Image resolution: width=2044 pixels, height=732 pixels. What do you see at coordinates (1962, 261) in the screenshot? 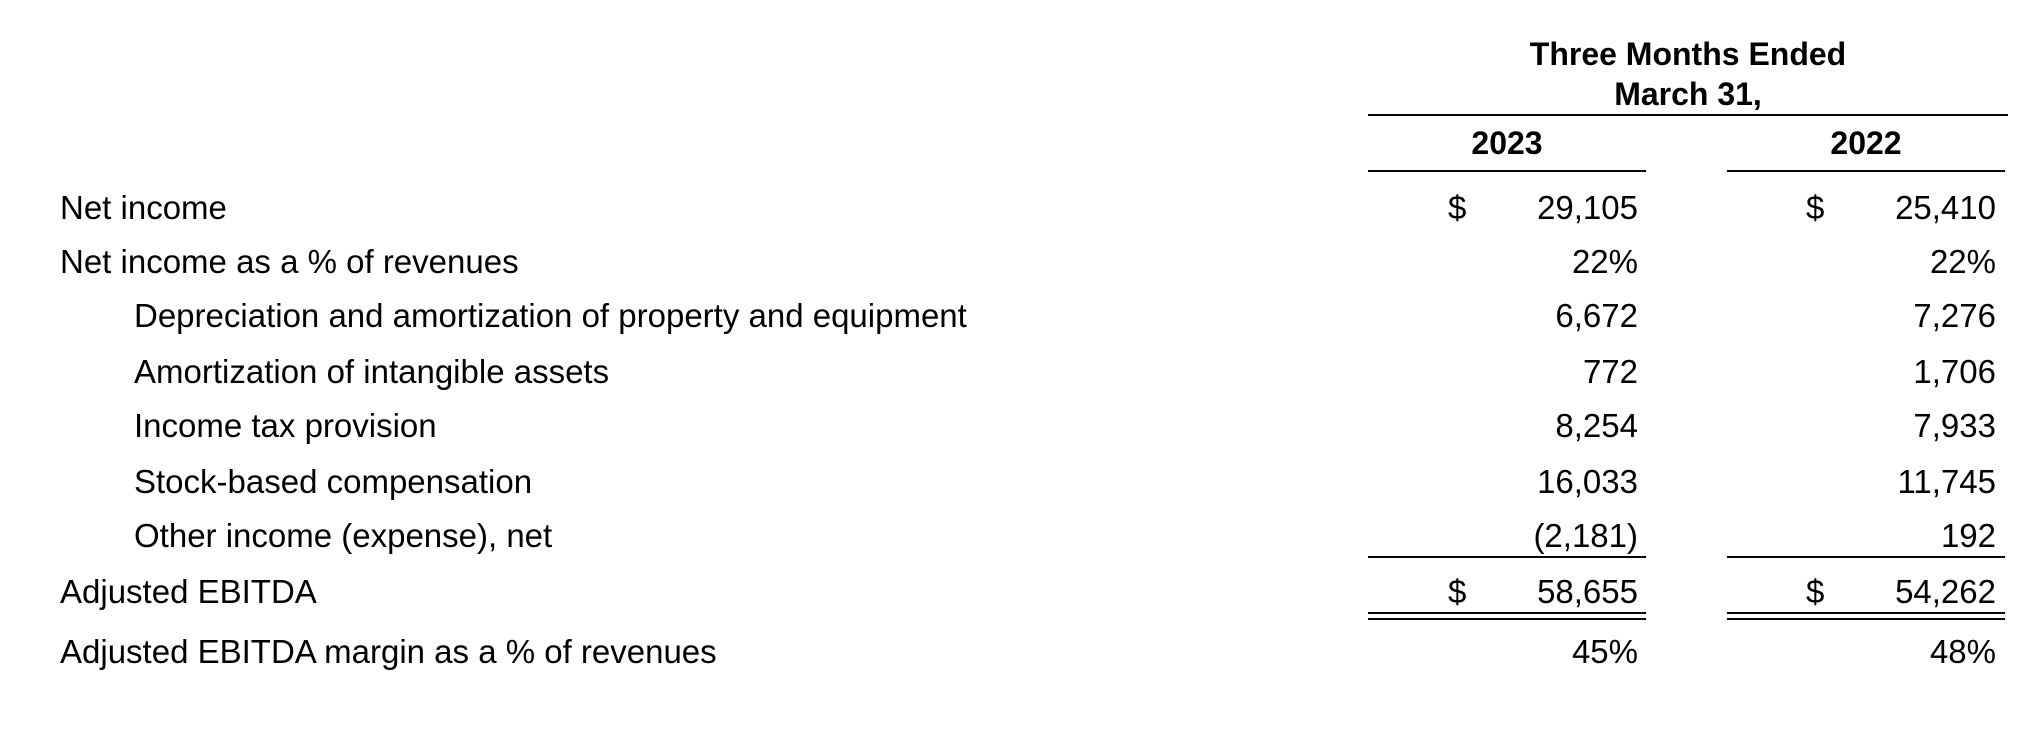
I see `value-2022: 22%` at bounding box center [1962, 261].